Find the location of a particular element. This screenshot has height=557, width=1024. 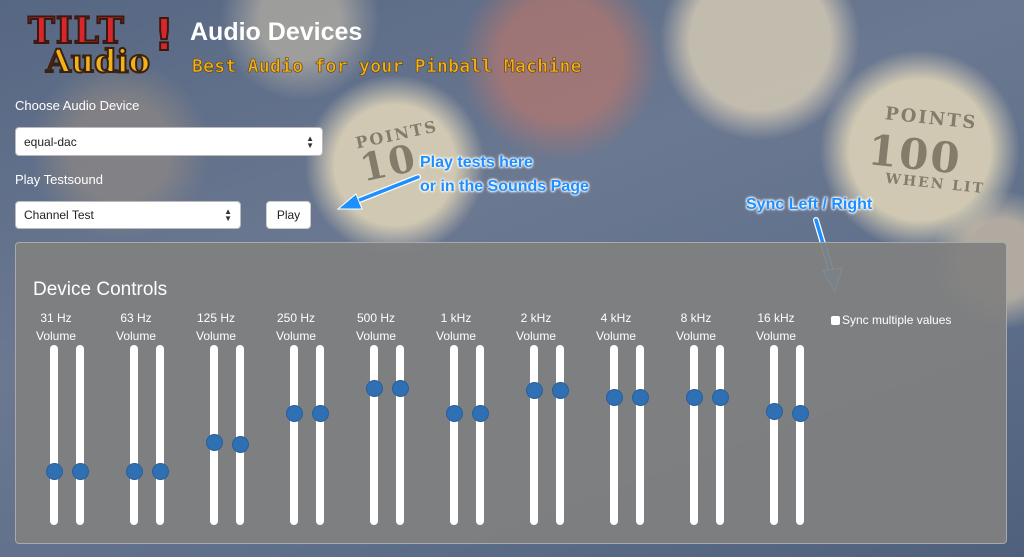

page-title: Audio Devices is located at coordinates (276, 32).